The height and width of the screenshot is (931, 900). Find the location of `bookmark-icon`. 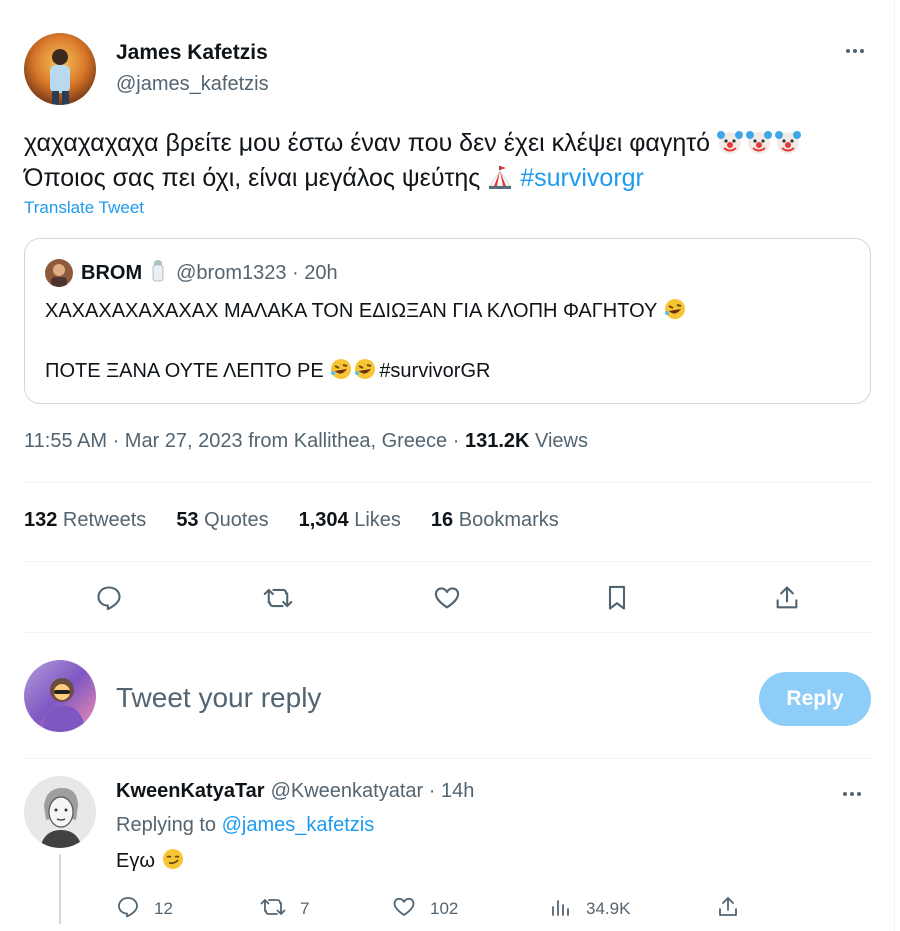

bookmark-icon is located at coordinates (617, 598).